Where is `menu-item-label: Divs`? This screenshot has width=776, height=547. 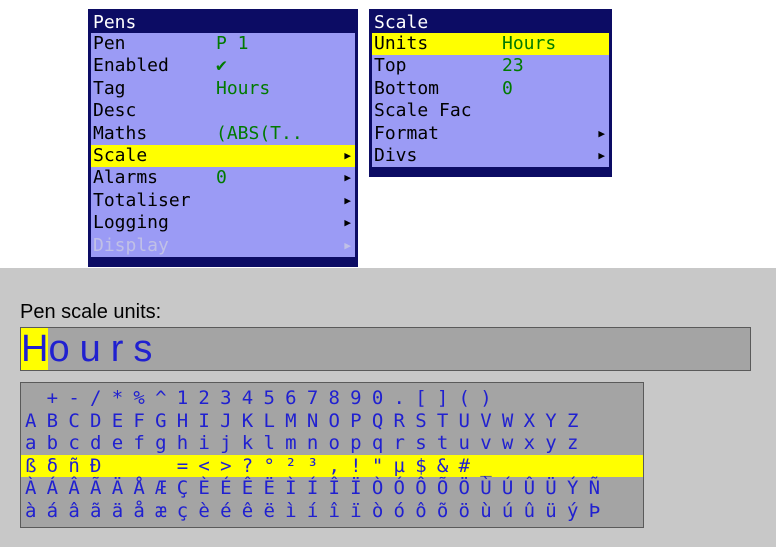
menu-item-label: Divs is located at coordinates (396, 155).